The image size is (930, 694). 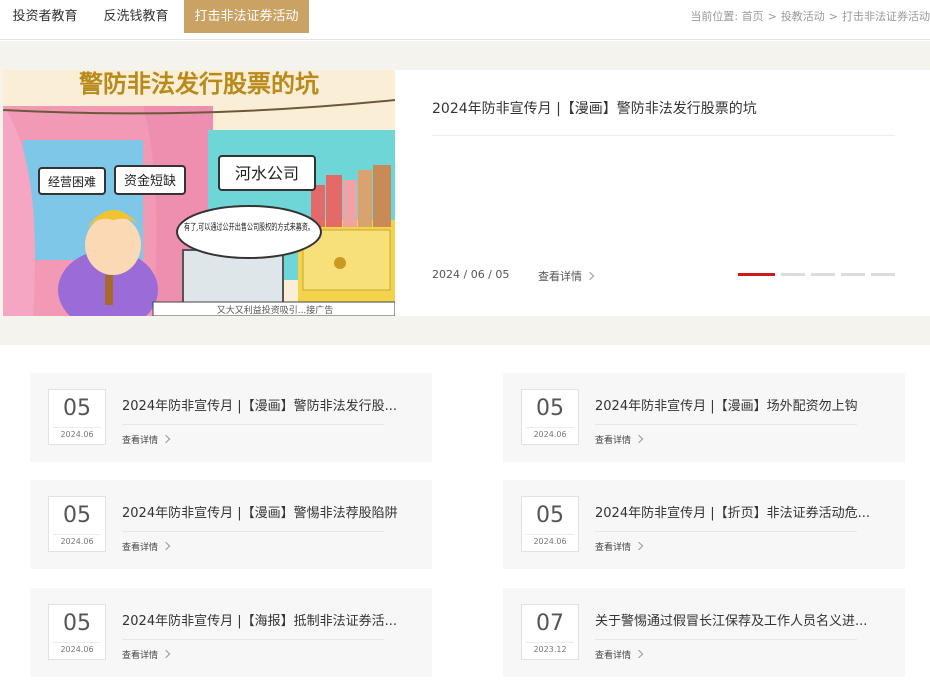 What do you see at coordinates (550, 623) in the screenshot?
I see `news-day: 07` at bounding box center [550, 623].